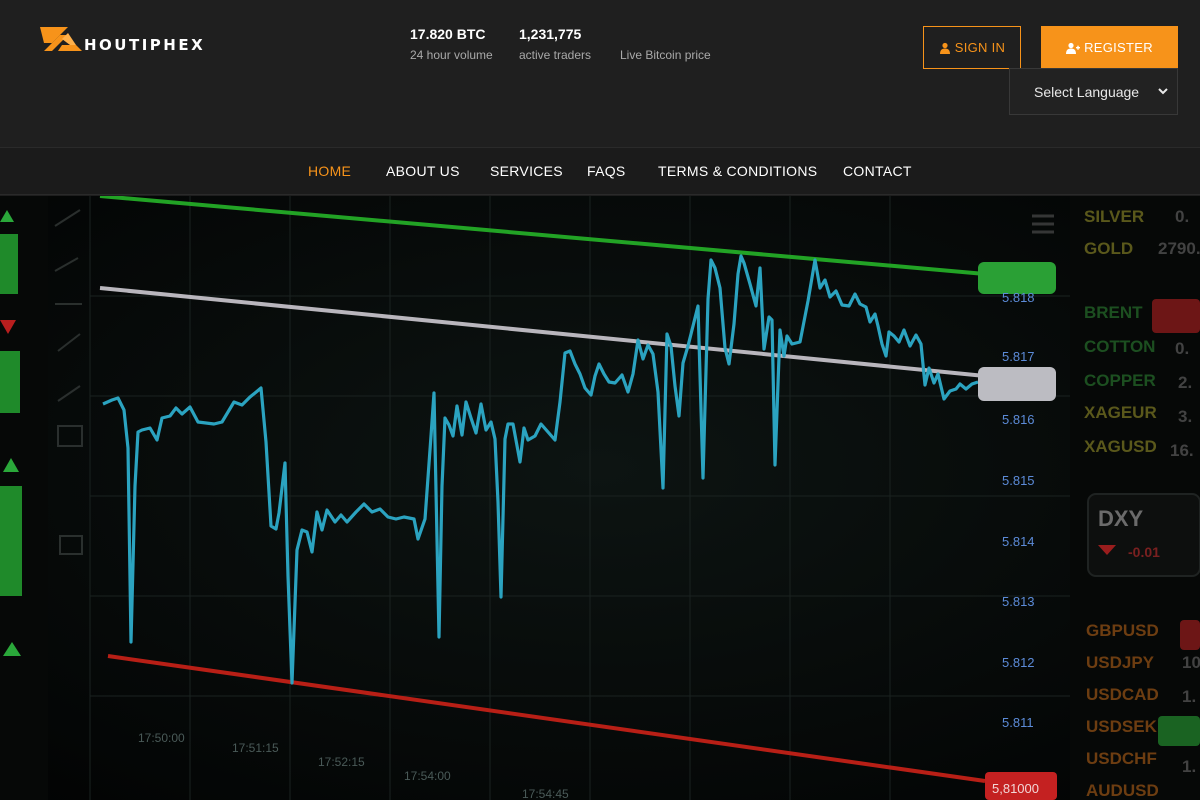  I want to click on language-select-value: Select Language, so click(1087, 91).